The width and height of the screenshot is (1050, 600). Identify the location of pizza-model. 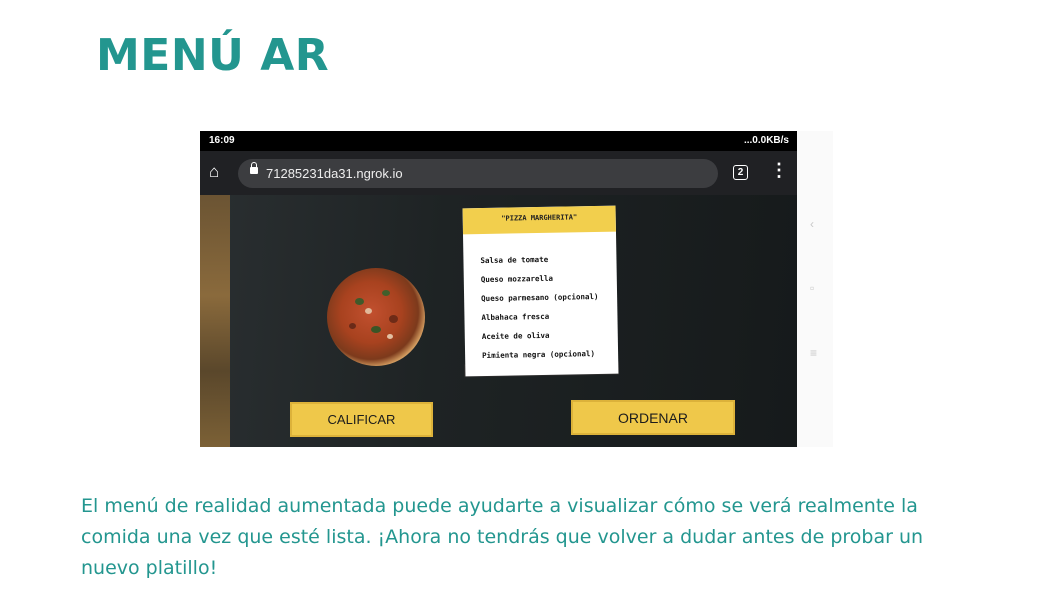
(376, 317).